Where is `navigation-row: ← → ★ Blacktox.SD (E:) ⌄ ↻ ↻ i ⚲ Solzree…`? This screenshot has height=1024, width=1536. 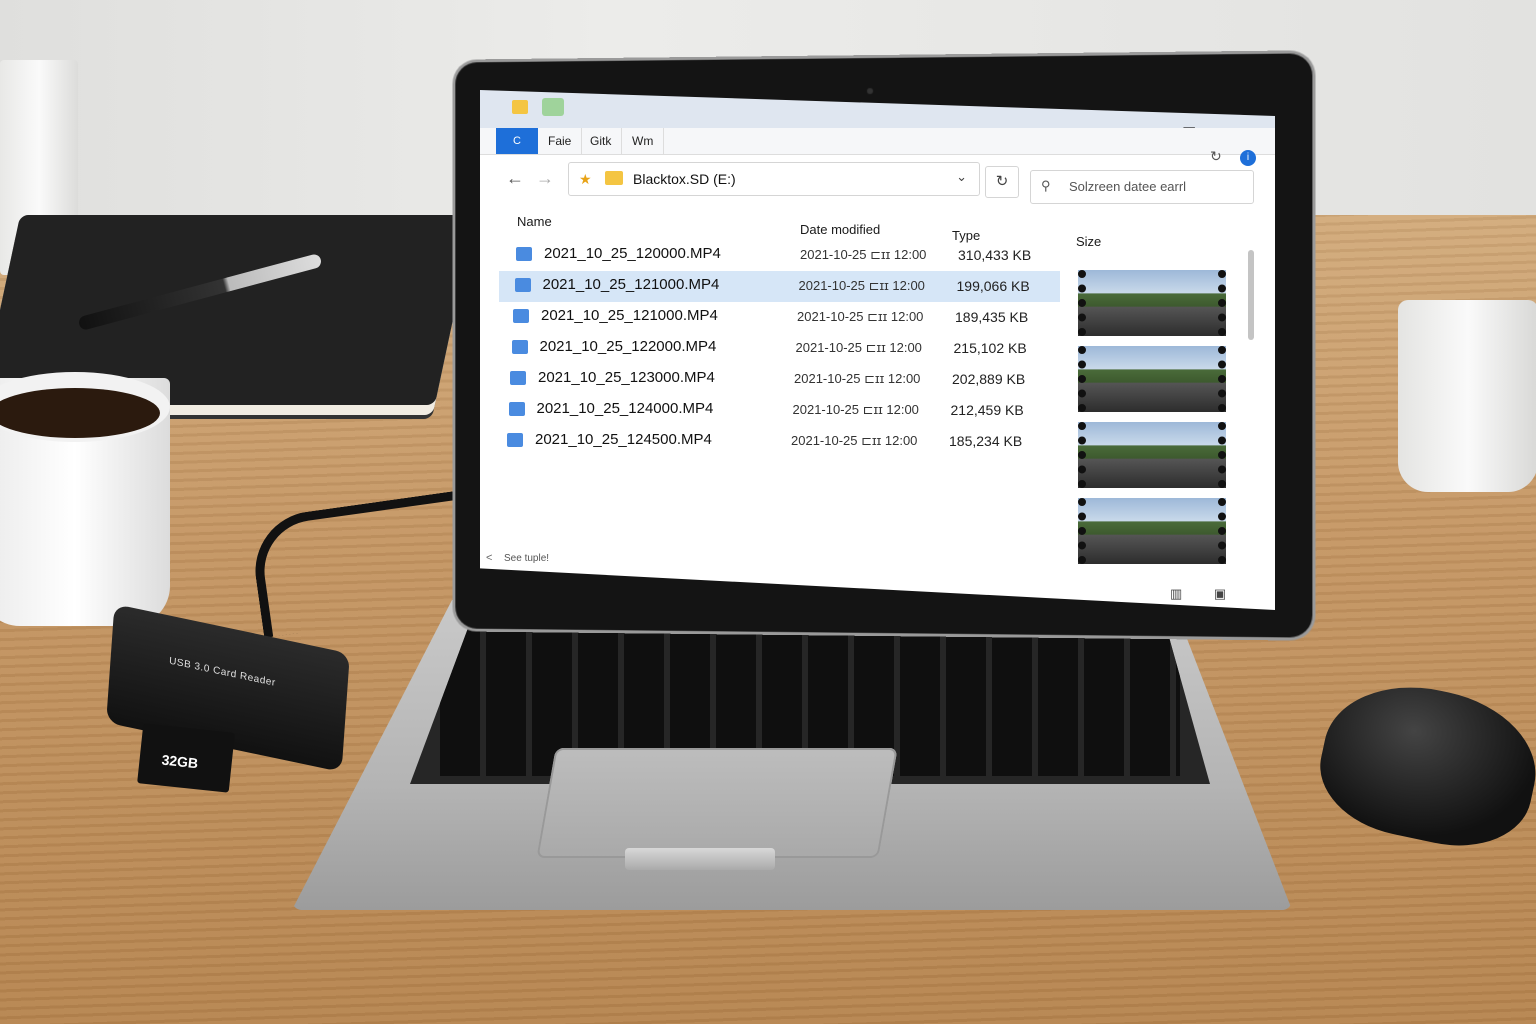
navigation-row: ← → ★ Blacktox.SD (E:) ⌄ ↻ ↻ i ⚲ Solzree… is located at coordinates (877, 176).